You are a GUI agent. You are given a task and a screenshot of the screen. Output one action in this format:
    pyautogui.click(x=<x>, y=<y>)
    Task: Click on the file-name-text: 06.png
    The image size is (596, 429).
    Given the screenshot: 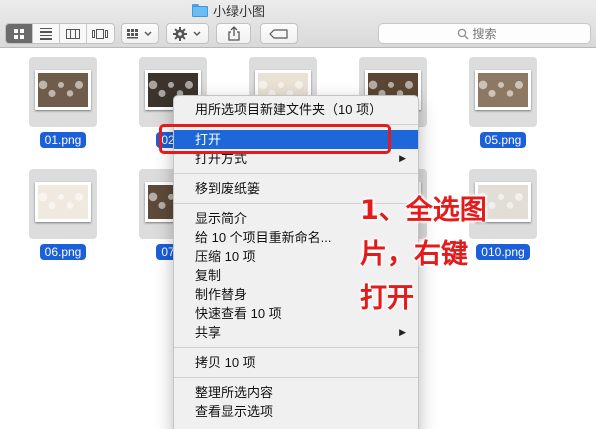 What is the action you would take?
    pyautogui.click(x=63, y=252)
    